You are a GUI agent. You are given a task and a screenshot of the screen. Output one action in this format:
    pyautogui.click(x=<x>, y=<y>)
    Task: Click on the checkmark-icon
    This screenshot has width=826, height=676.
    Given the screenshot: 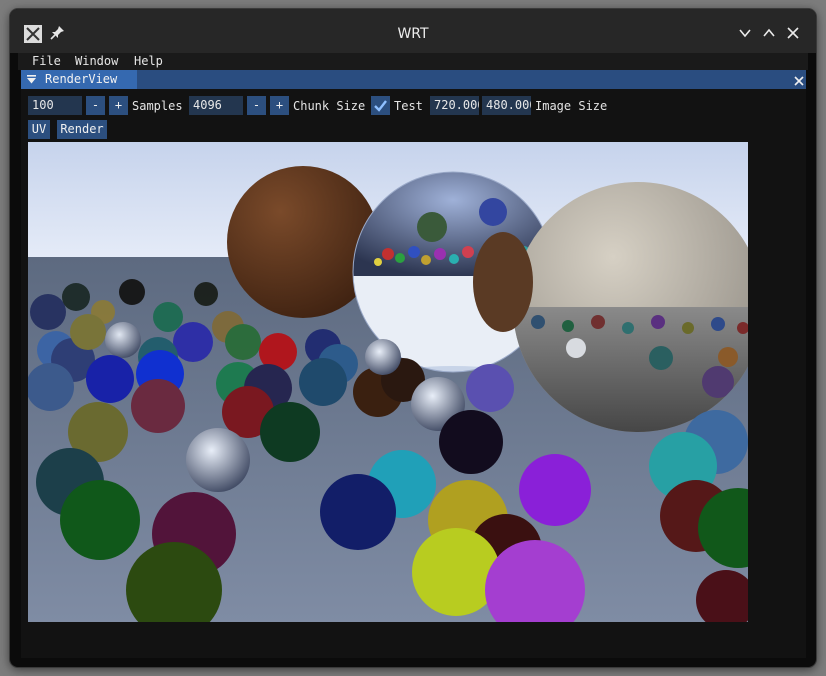 What is the action you would take?
    pyautogui.click(x=380, y=106)
    